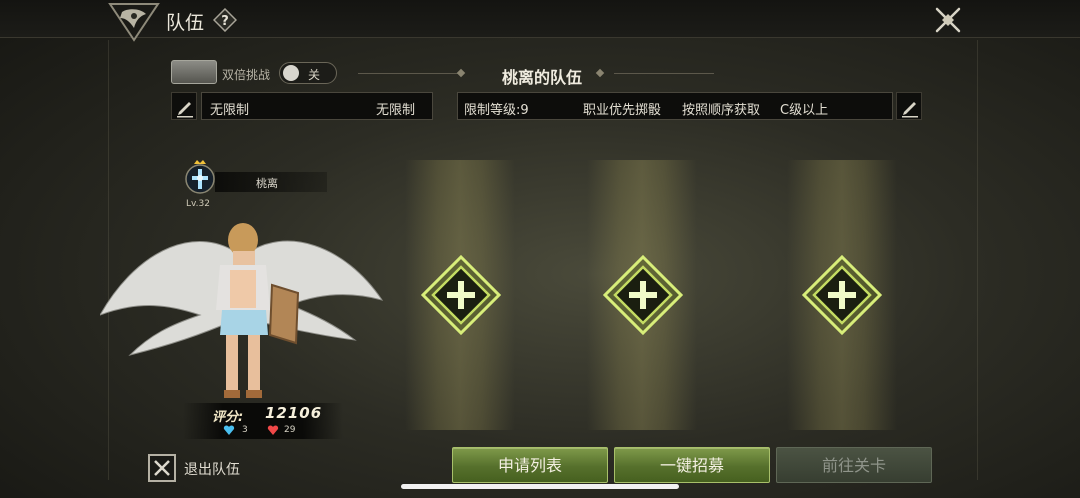  I want to click on character-name: 桃离, so click(267, 183).